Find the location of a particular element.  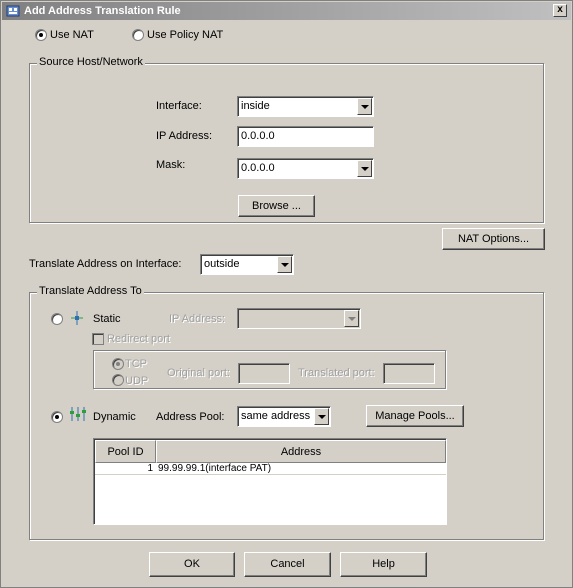

interface-select: inside is located at coordinates (305, 106).